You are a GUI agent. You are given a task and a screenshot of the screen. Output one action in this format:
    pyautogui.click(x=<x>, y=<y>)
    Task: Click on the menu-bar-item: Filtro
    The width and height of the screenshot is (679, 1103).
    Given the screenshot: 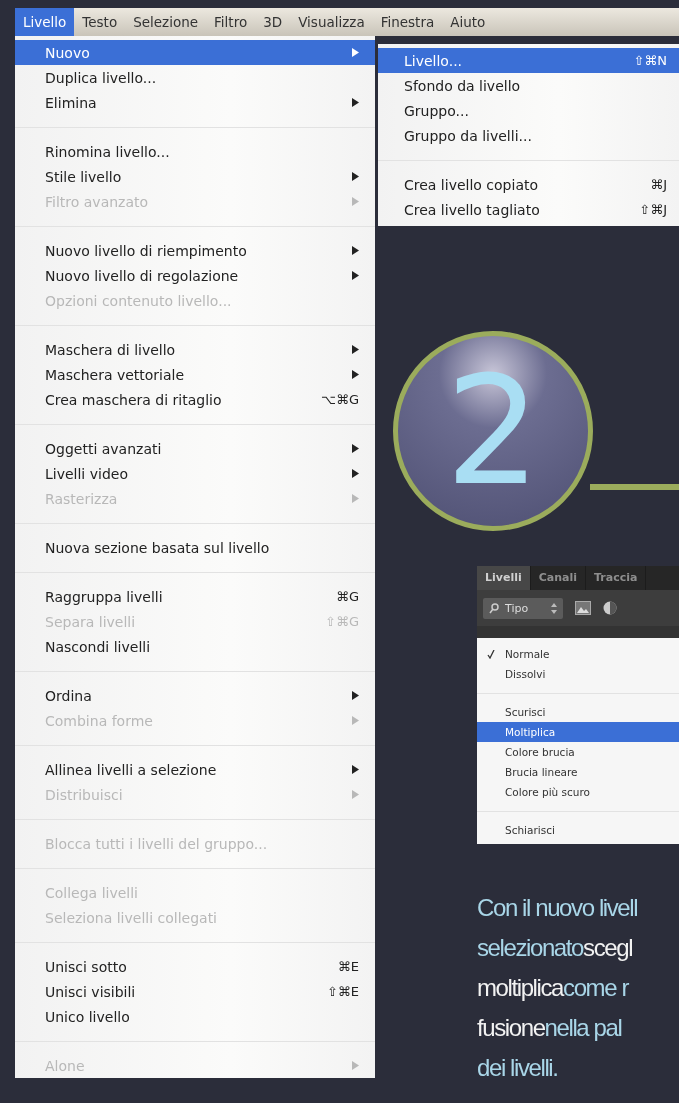 What is the action you would take?
    pyautogui.click(x=231, y=22)
    